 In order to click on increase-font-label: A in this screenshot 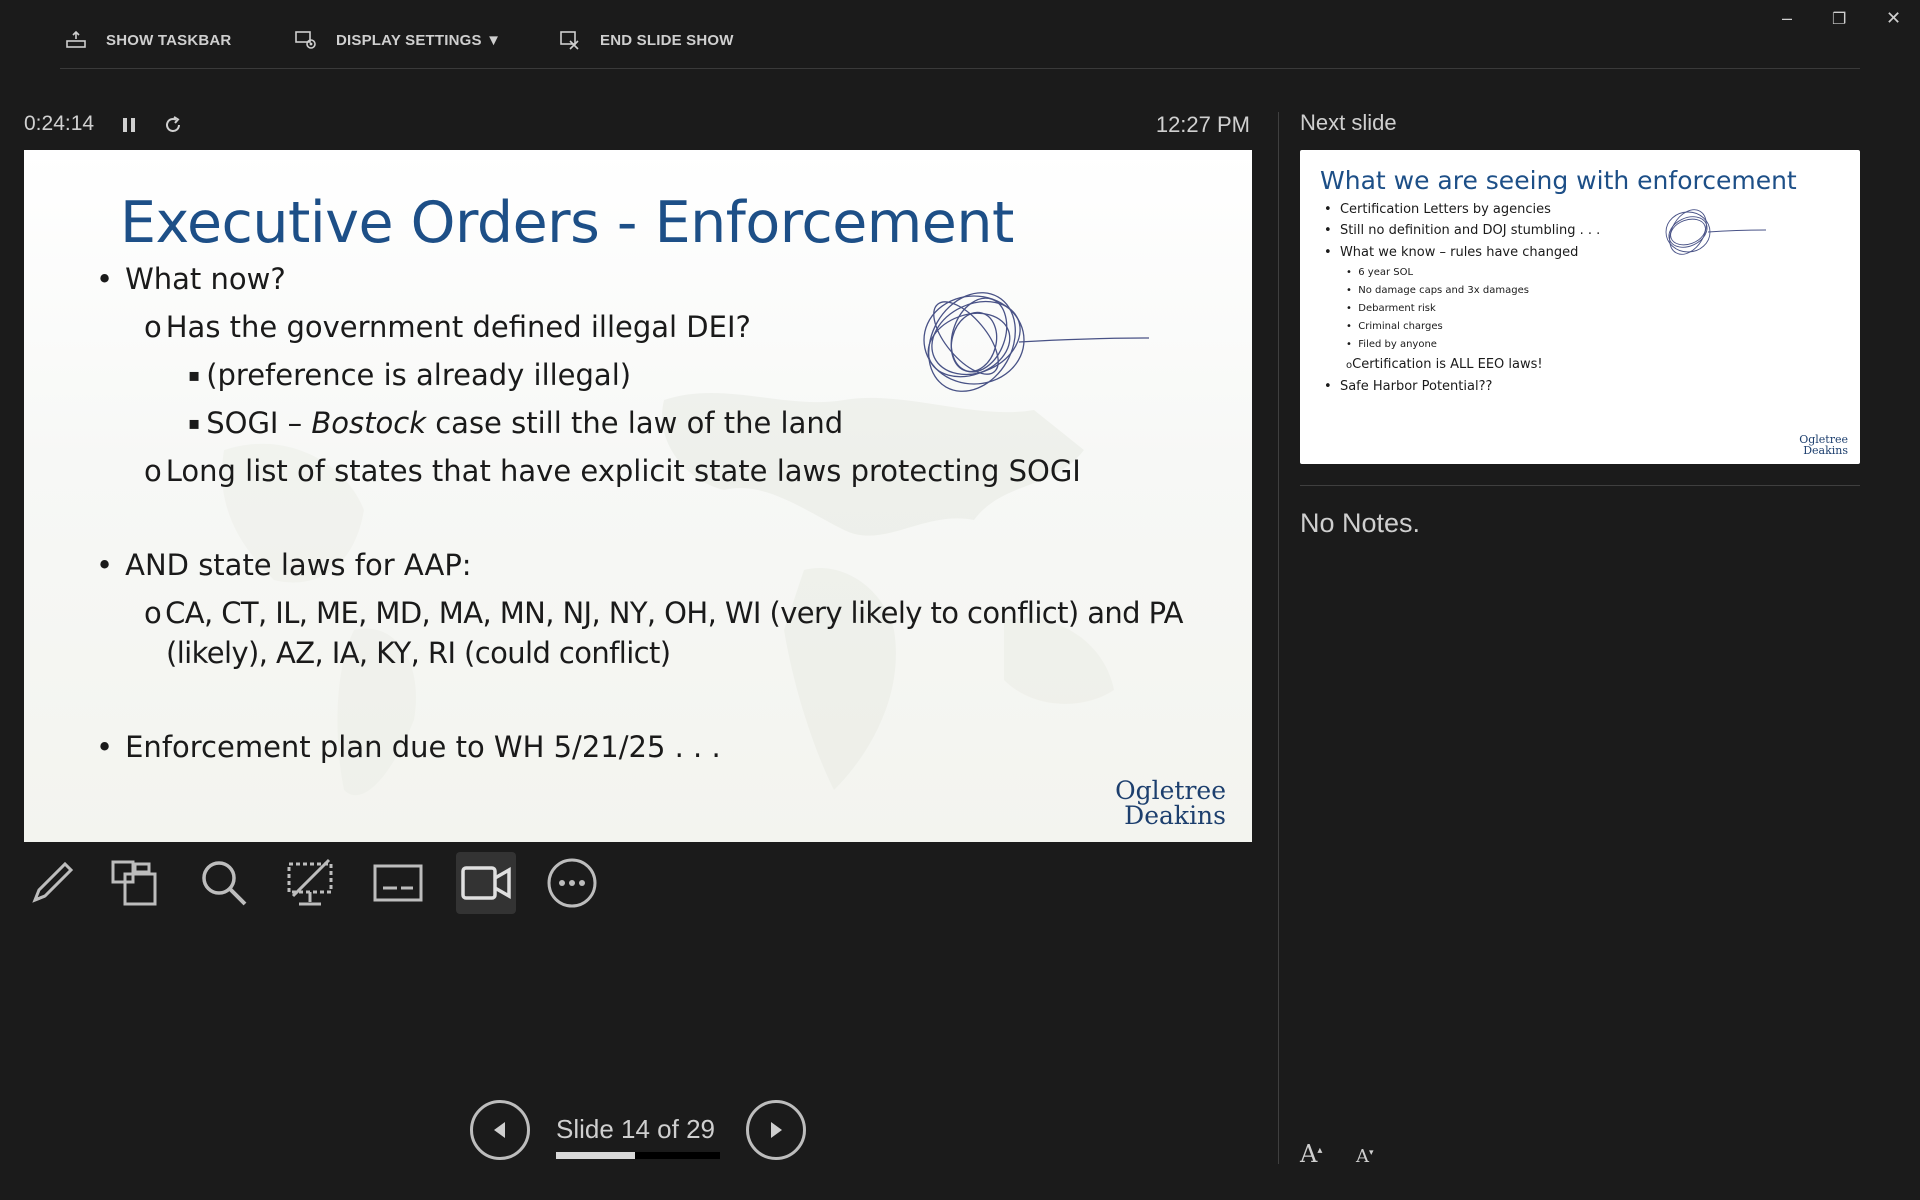, I will do `click(1309, 1154)`.